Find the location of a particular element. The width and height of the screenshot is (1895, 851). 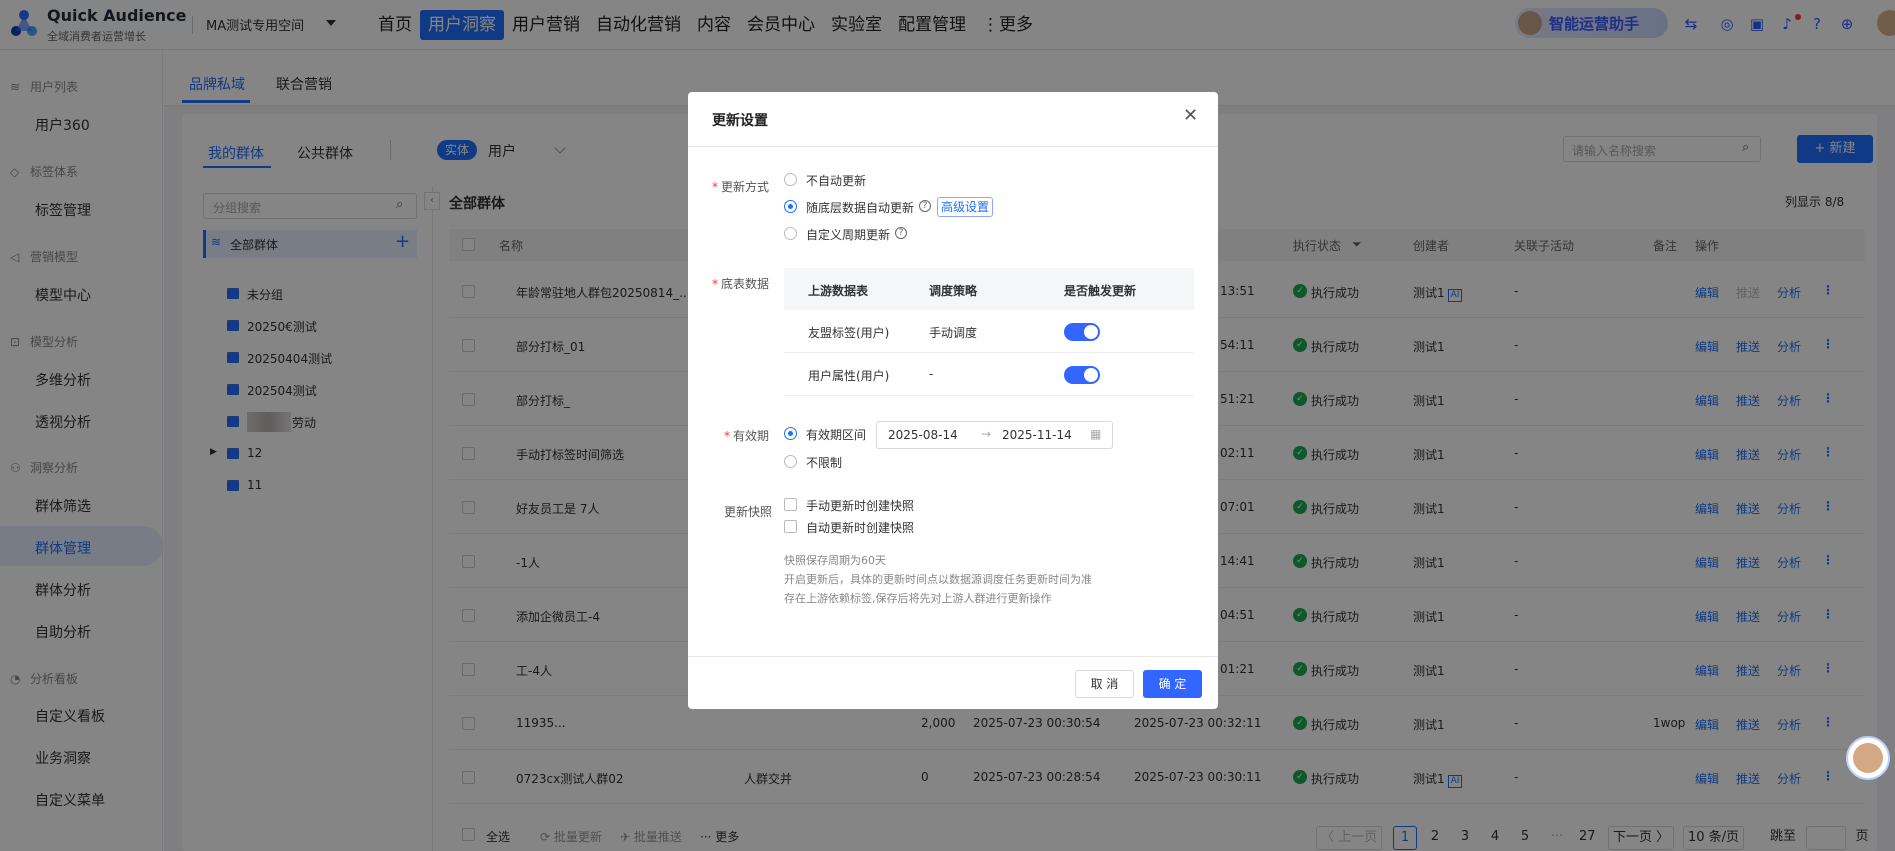

col-upstream-table: 上游数据表 is located at coordinates (838, 291).